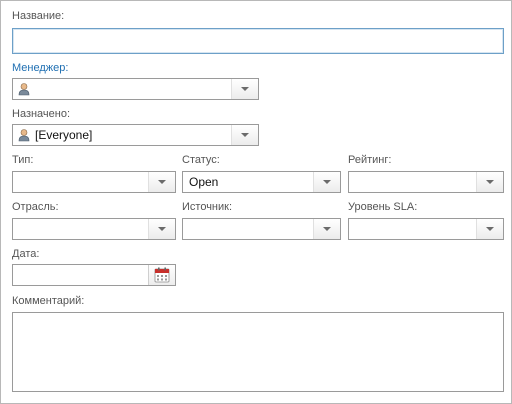 Image resolution: width=512 pixels, height=404 pixels. What do you see at coordinates (135, 89) in the screenshot?
I see `manager-select` at bounding box center [135, 89].